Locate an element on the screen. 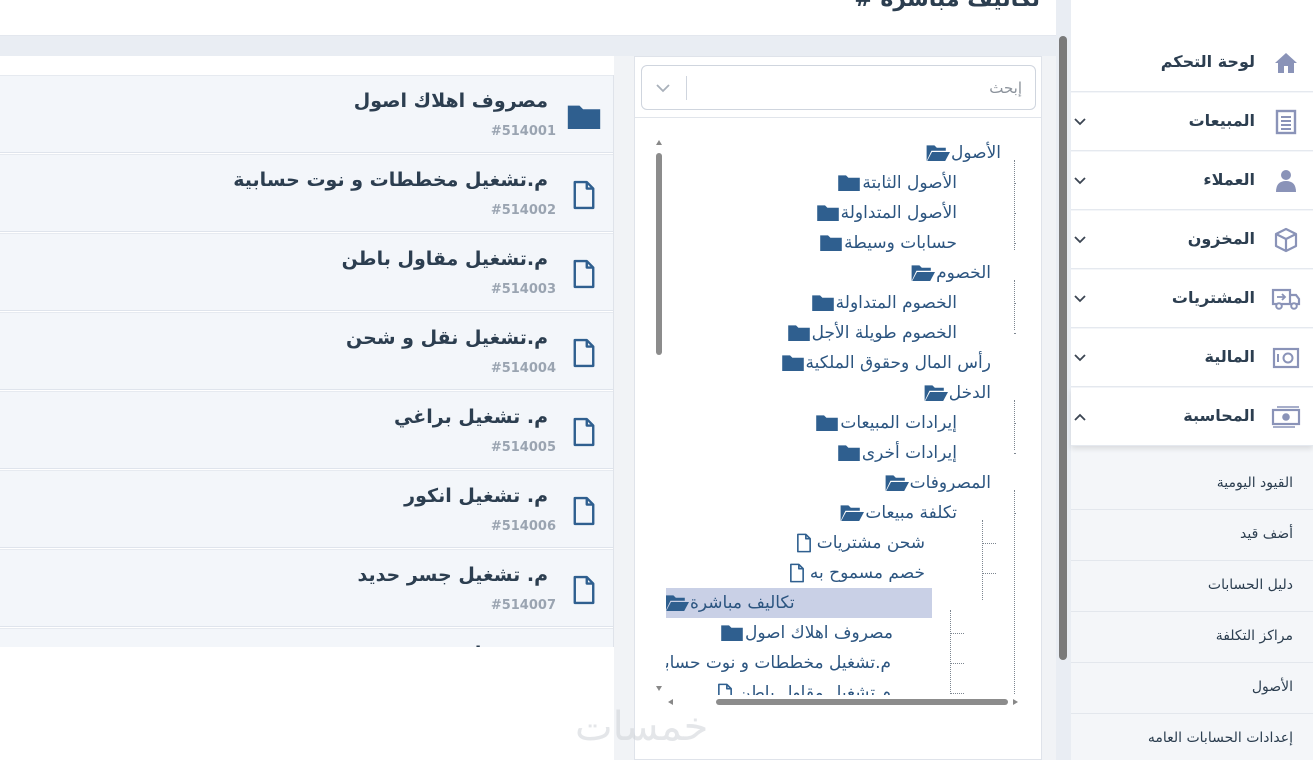  tree-search-box is located at coordinates (838, 87).